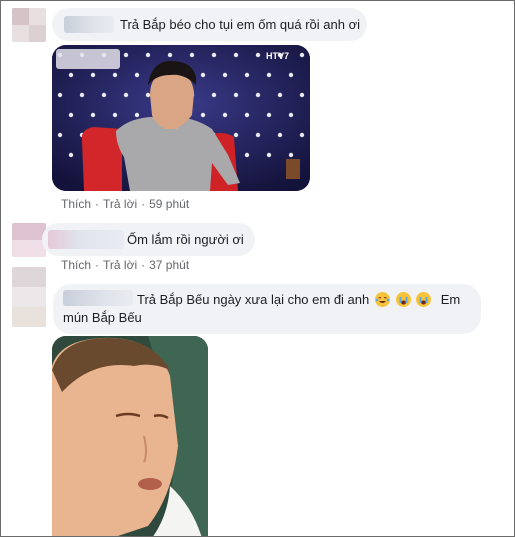 This screenshot has width=515, height=537. Describe the element at coordinates (450, 299) in the screenshot. I see `comment-text-tail: Em` at that location.